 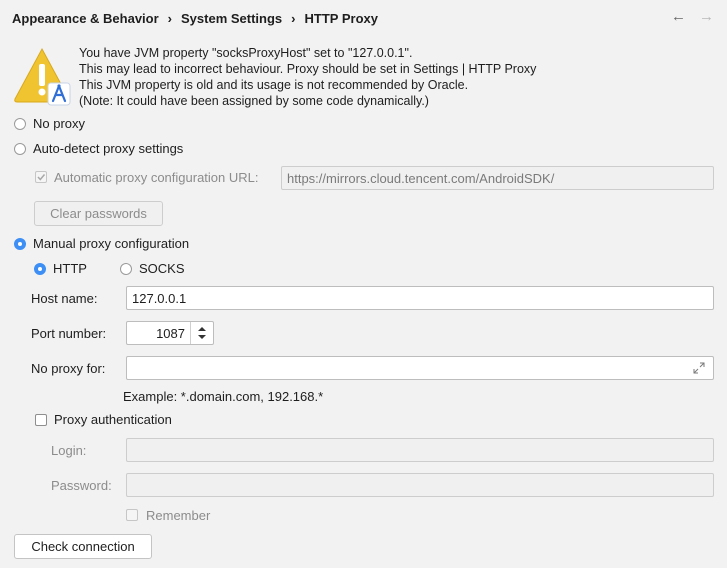 What do you see at coordinates (64, 298) in the screenshot?
I see `host-name-label: Host name:` at bounding box center [64, 298].